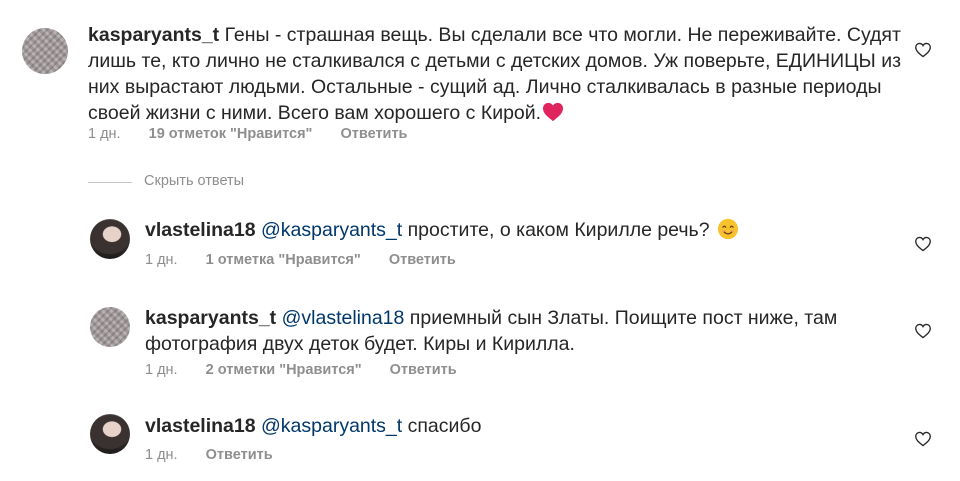 This screenshot has width=960, height=481. What do you see at coordinates (194, 181) in the screenshot?
I see `hide-replies-label: Скрыть ответы` at bounding box center [194, 181].